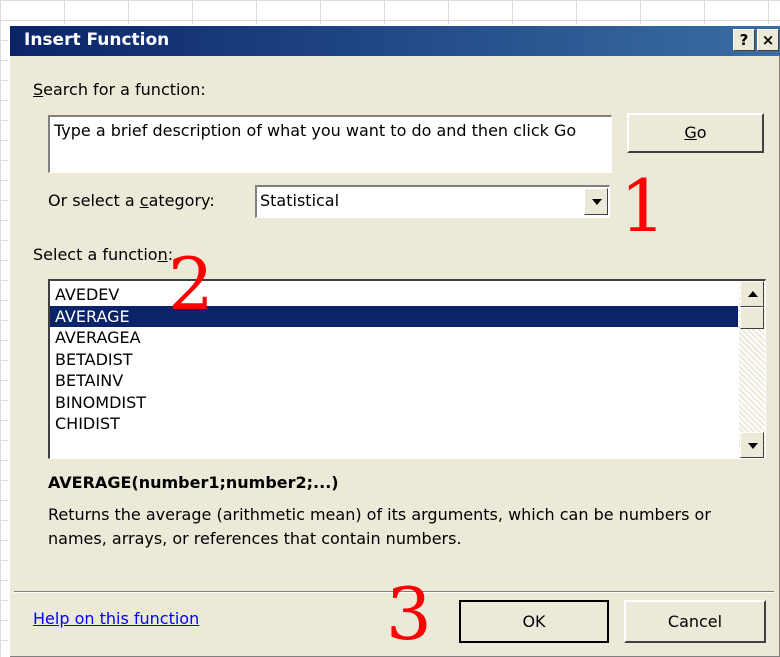  What do you see at coordinates (131, 200) in the screenshot?
I see `category-label: Or select a category:` at bounding box center [131, 200].